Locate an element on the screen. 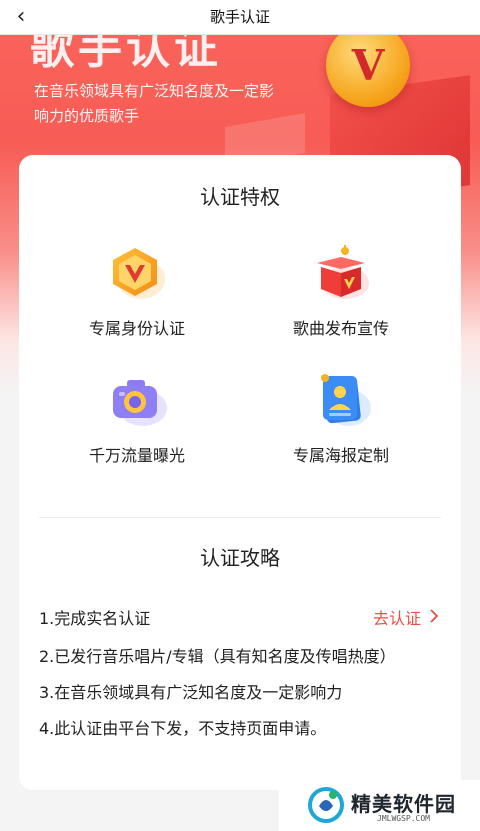 The width and height of the screenshot is (480, 831). gift-box-icon is located at coordinates (341, 273).